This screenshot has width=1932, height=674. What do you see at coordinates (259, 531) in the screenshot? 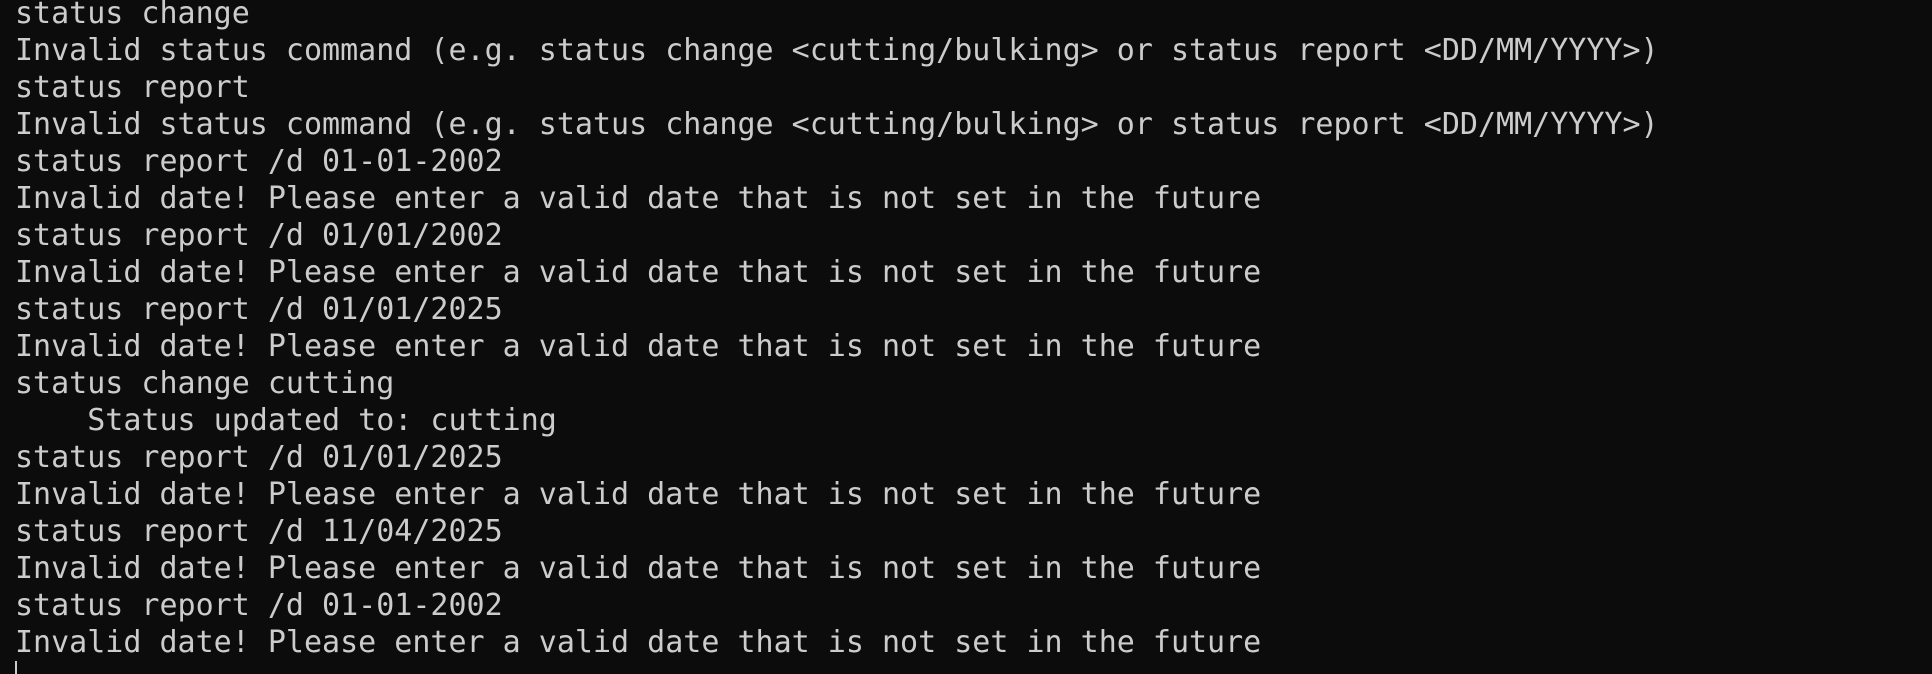
I see `terminal-line: status report /d 11/04/2025` at bounding box center [259, 531].